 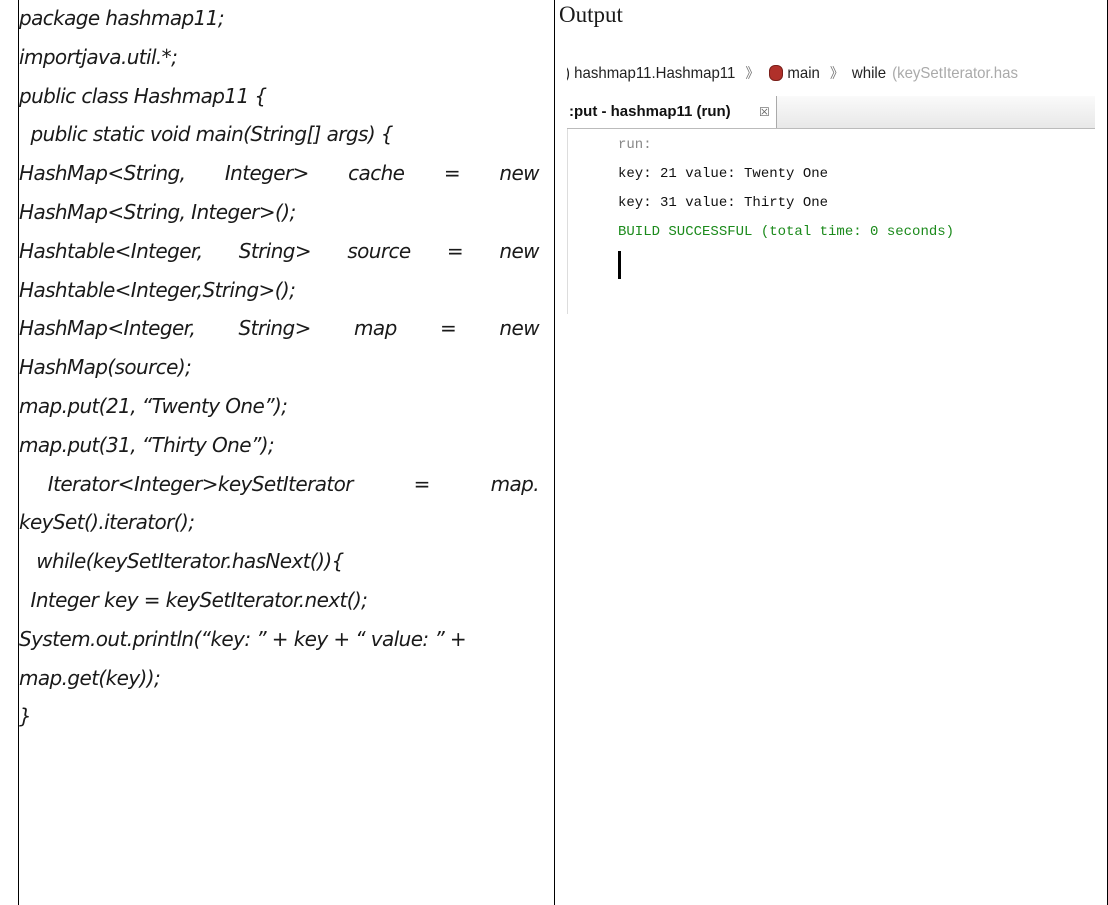 I want to click on code-token: Hashtable<Integer,, so click(x=111, y=250).